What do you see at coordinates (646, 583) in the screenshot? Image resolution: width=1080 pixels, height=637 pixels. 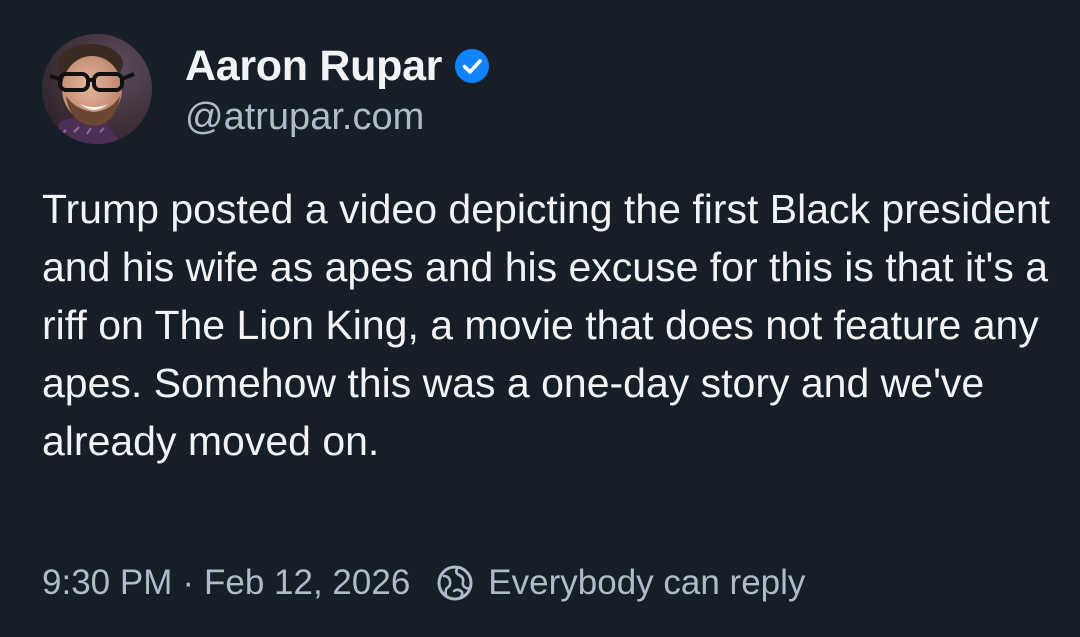 I see `reply-setting: Everybody can reply` at bounding box center [646, 583].